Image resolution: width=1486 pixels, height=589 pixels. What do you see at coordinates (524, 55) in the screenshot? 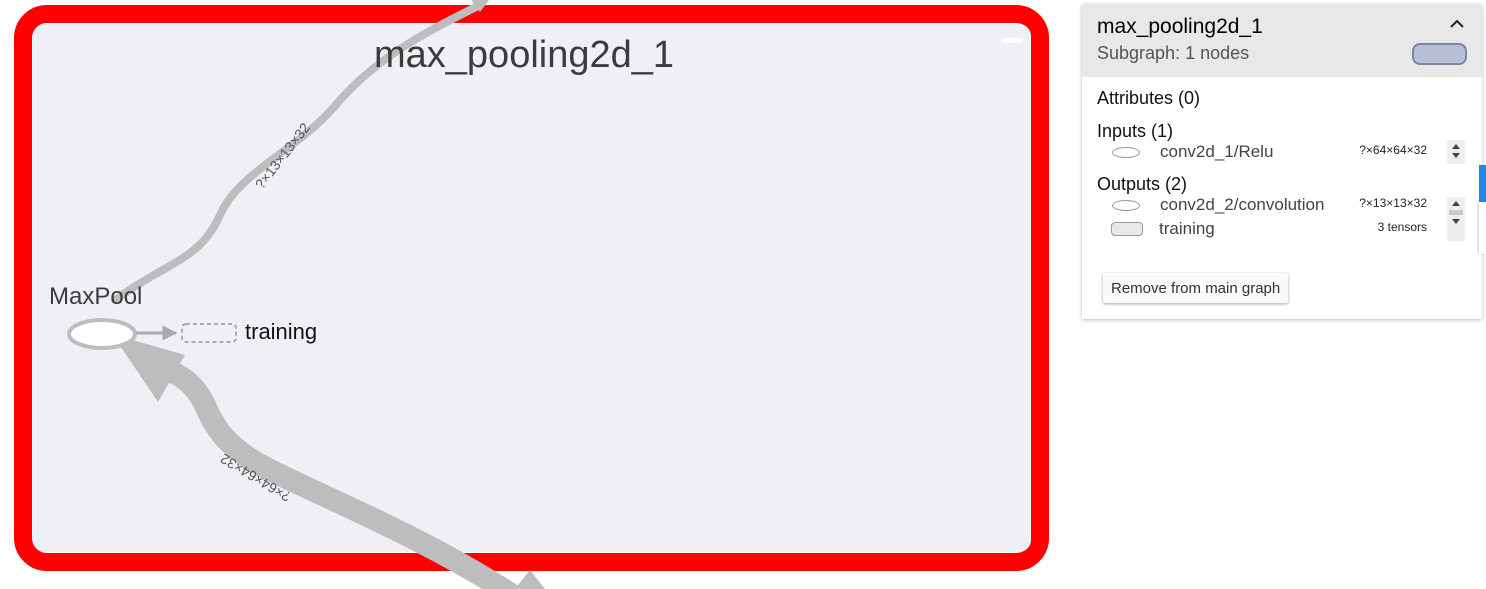
I see `group-title: max_pooling2d_1` at bounding box center [524, 55].